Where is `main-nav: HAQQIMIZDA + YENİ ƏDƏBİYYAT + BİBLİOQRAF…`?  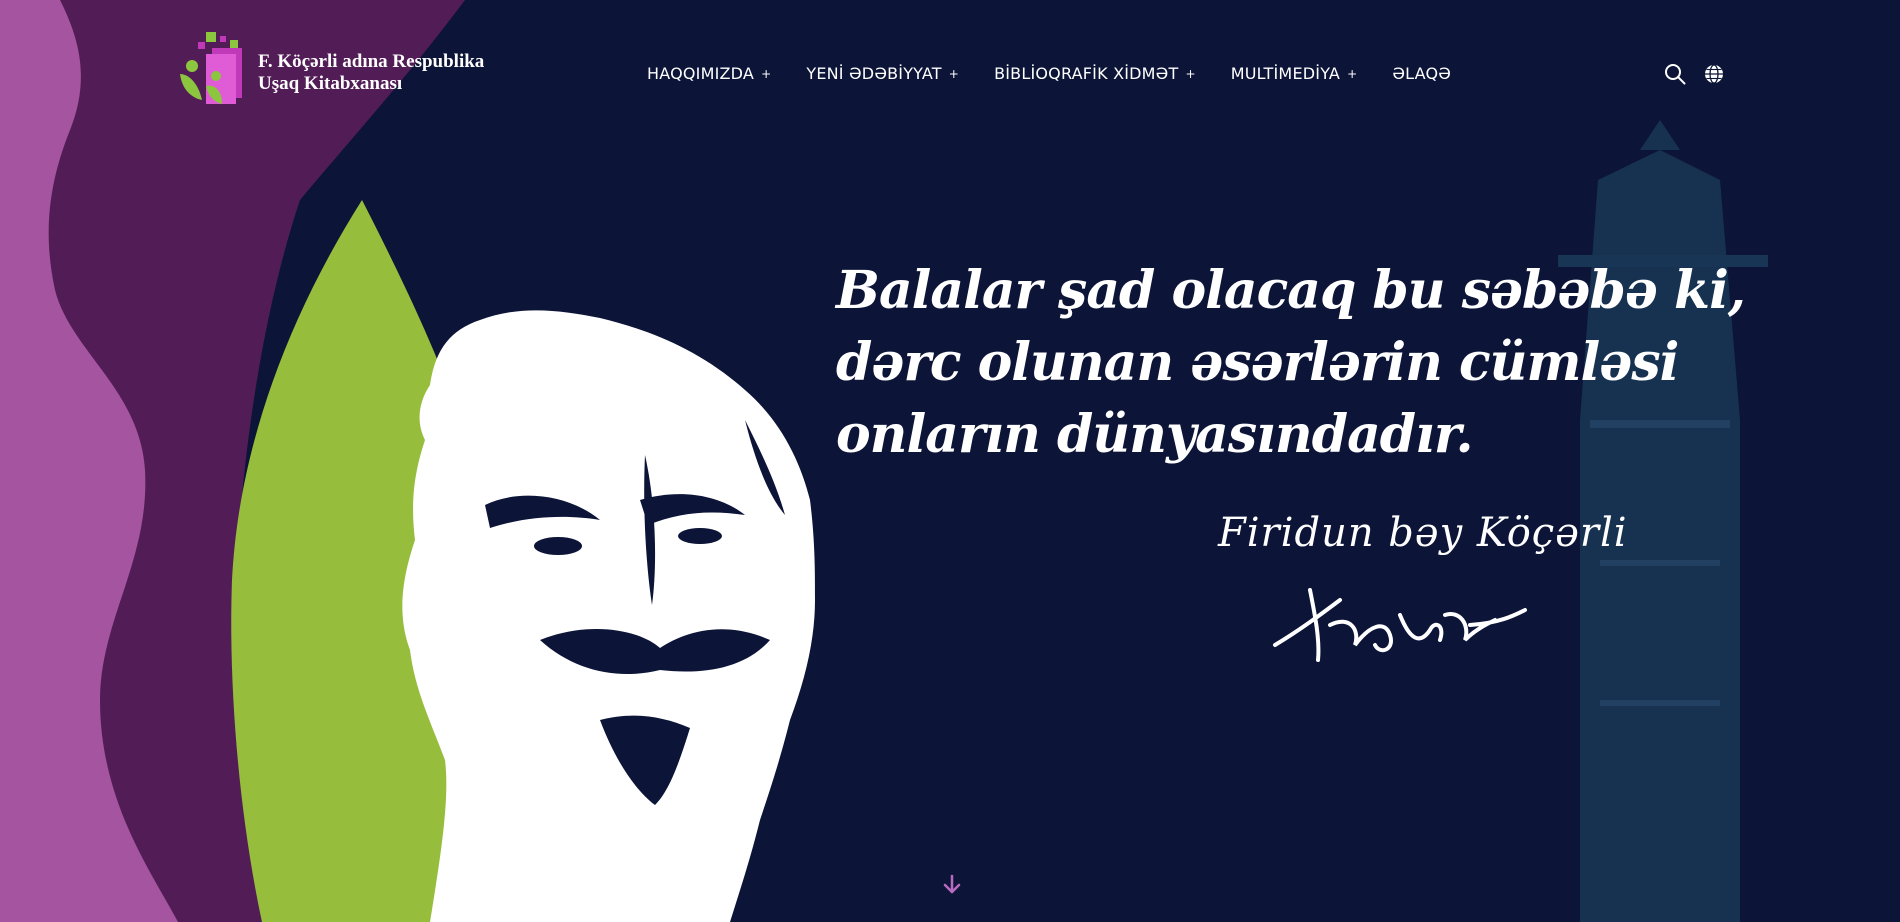 main-nav: HAQQIMIZDA + YENİ ƏDƏBİYYAT + BİBLİOQRAF… is located at coordinates (1049, 73).